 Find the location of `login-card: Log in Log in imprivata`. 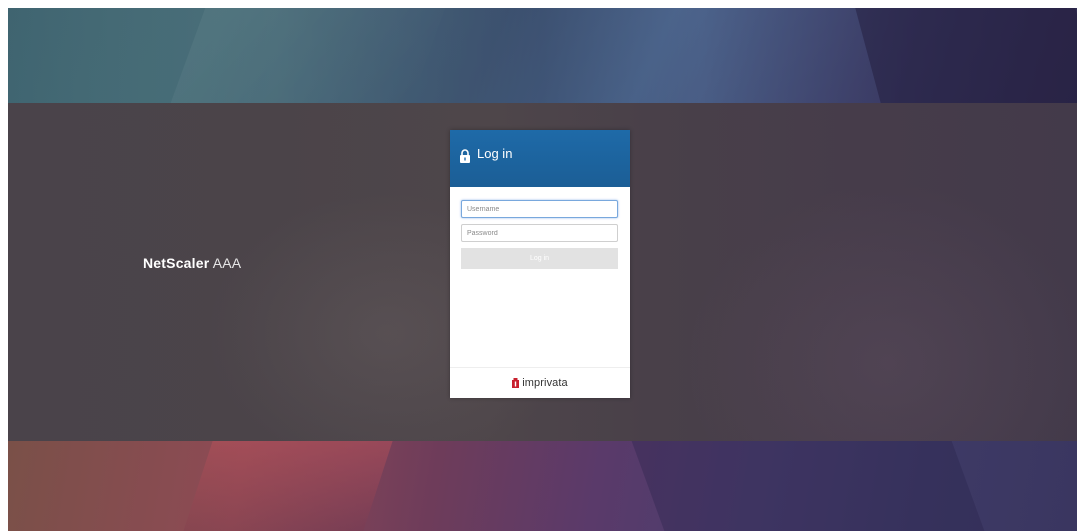

login-card: Log in Log in imprivata is located at coordinates (540, 264).